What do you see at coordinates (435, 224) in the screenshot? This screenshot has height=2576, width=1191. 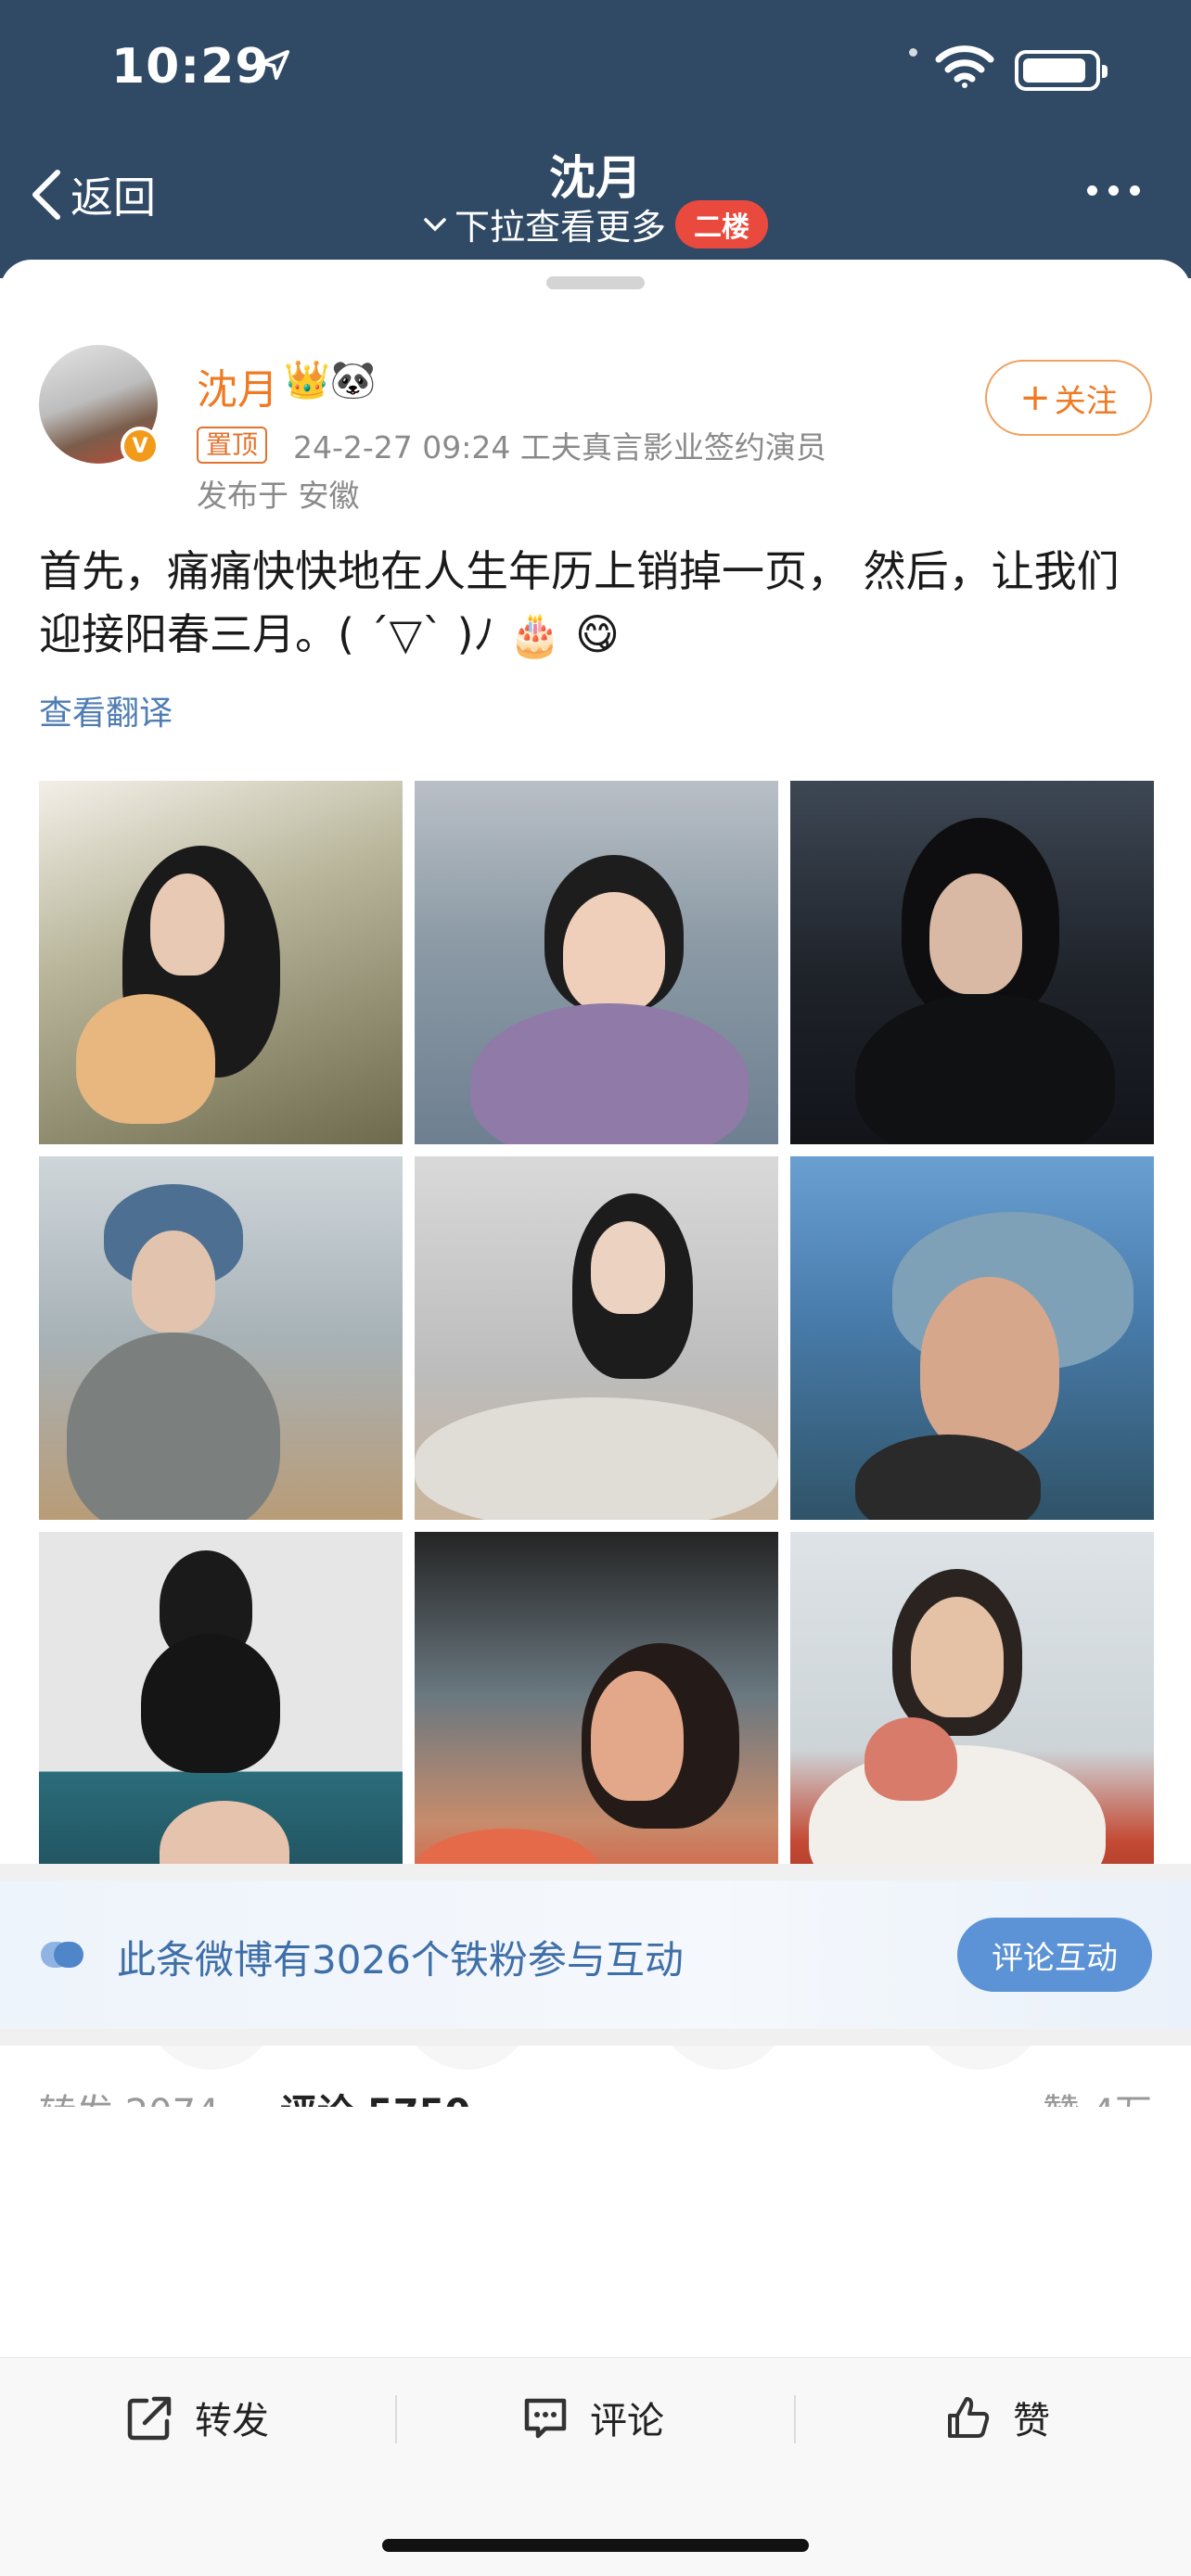 I see `chevron-down-icon` at bounding box center [435, 224].